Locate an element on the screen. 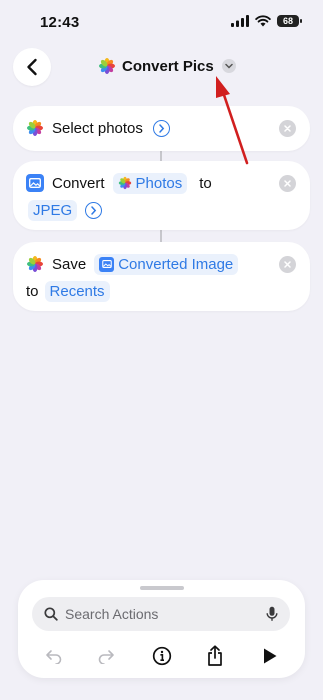  action-card-convert: Convert Photos to JPEG is located at coordinates (161, 195).